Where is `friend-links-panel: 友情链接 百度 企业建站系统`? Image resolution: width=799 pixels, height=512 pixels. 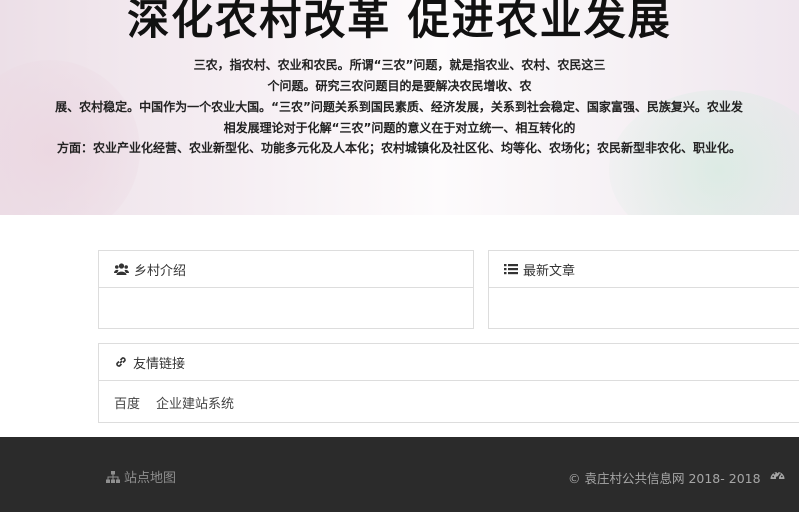
friend-links-panel: 友情链接 百度 企业建站系统 is located at coordinates (448, 383).